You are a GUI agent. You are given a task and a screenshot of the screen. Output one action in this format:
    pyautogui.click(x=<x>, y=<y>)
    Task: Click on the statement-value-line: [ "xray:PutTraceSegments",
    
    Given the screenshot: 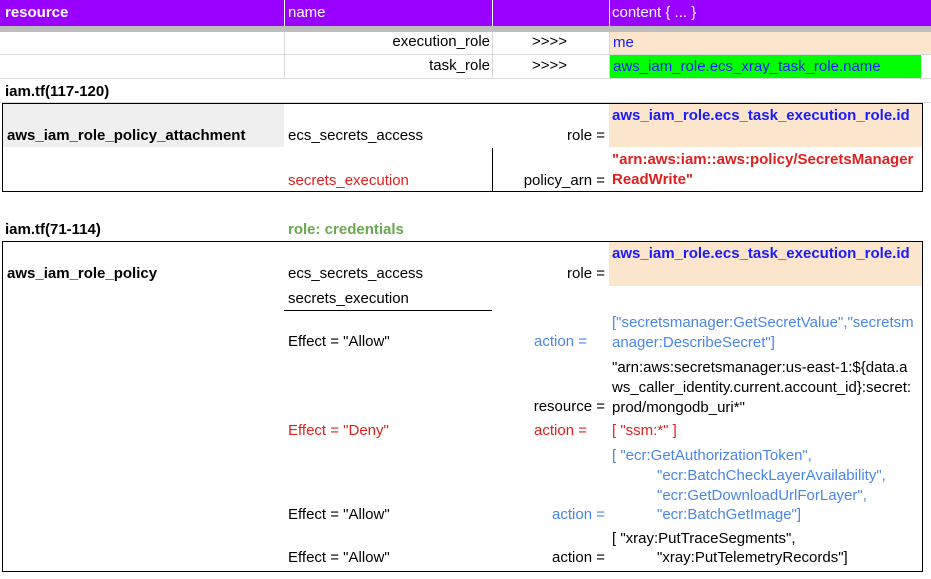 What is the action you would take?
    pyautogui.click(x=704, y=538)
    